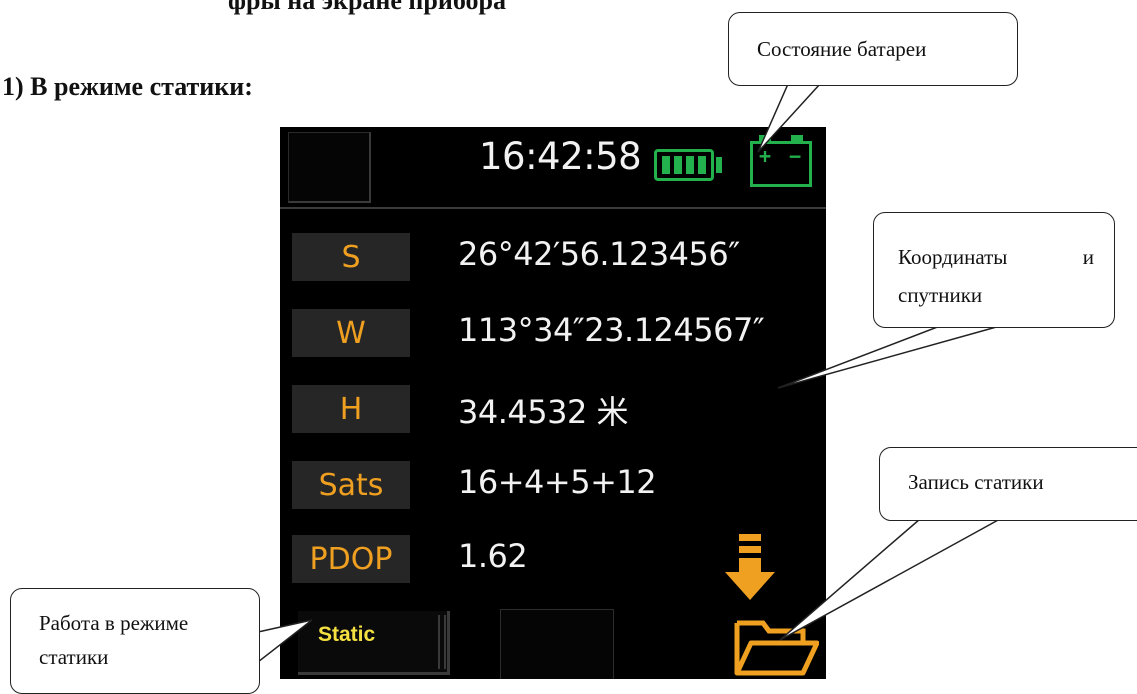 Image resolution: width=1137 pixels, height=694 pixels. What do you see at coordinates (347, 634) in the screenshot?
I see `static-mode-label: Static` at bounding box center [347, 634].